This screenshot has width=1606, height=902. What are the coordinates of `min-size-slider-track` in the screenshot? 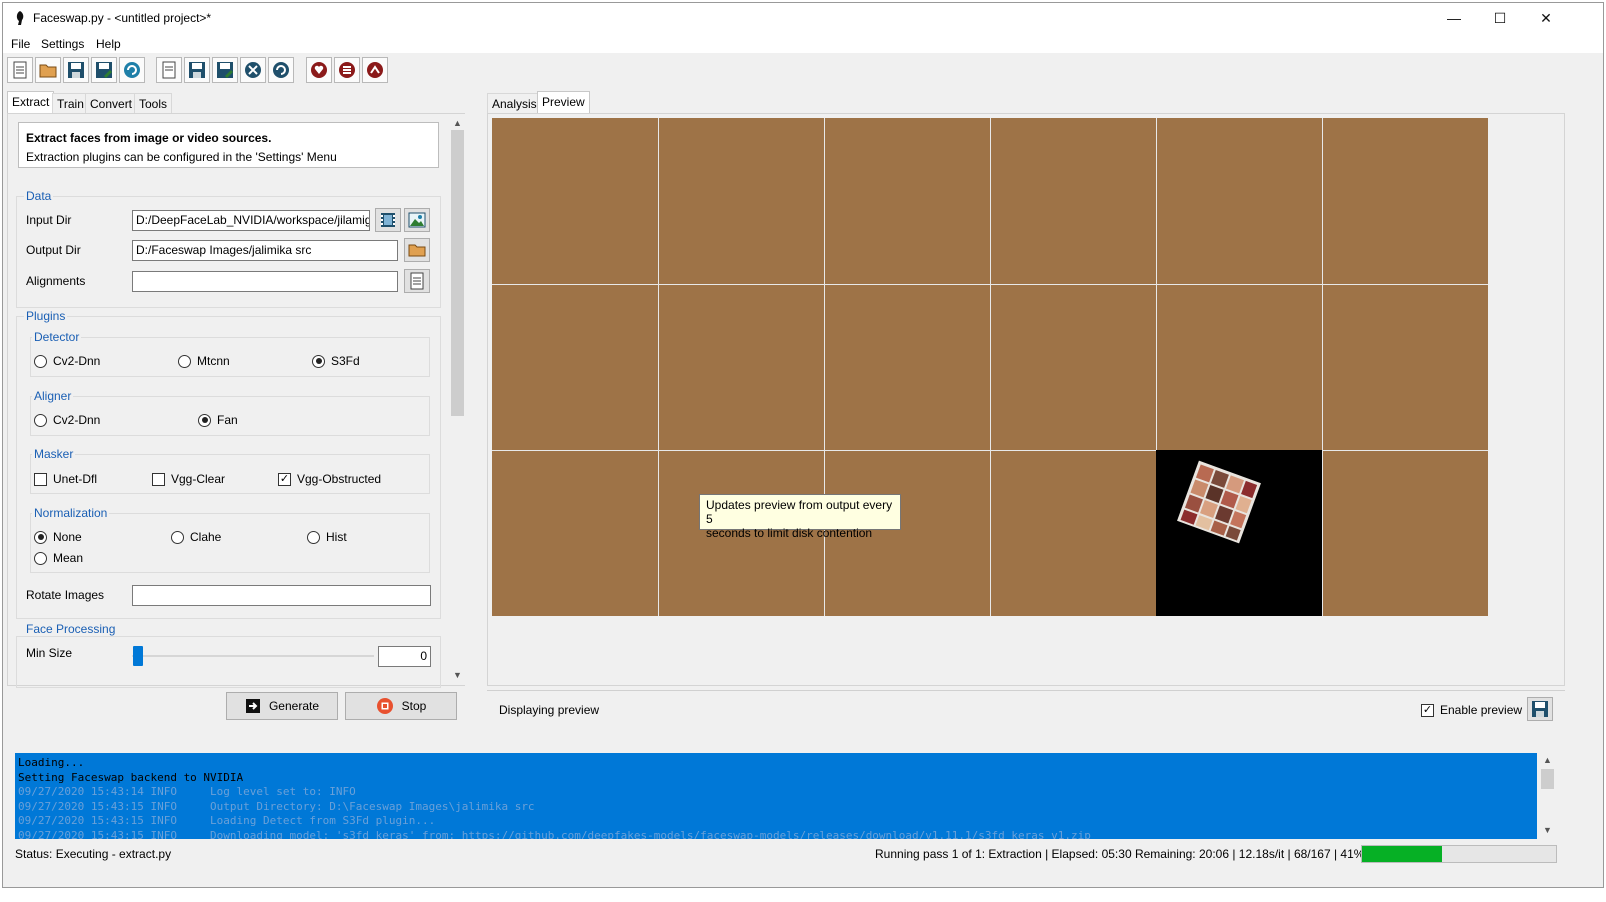 It's located at (253, 656).